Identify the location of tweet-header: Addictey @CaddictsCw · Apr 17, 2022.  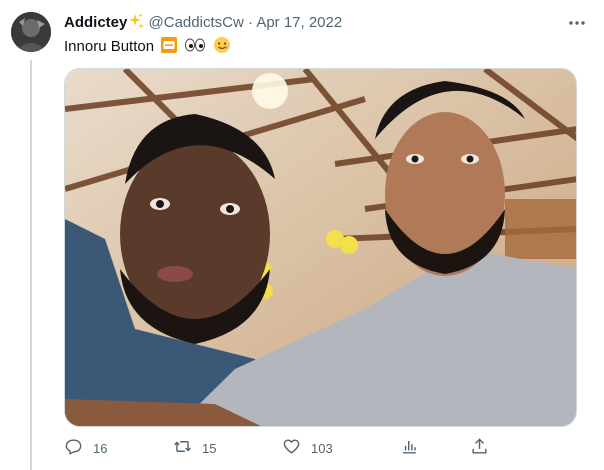
(324, 23).